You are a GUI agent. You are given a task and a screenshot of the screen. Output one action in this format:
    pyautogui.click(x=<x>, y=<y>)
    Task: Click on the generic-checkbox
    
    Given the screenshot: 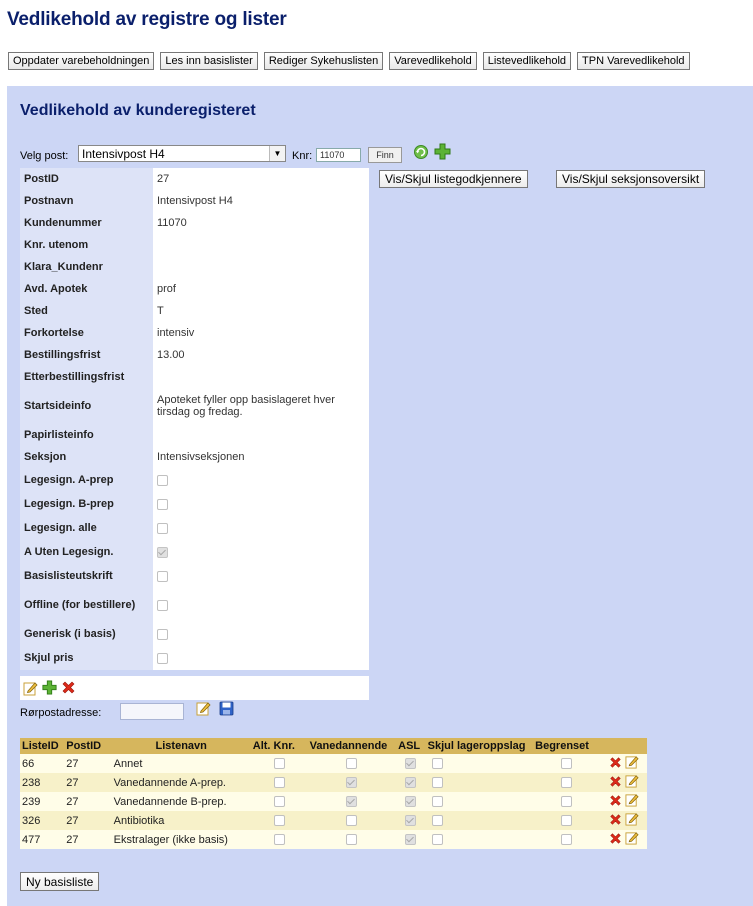 What is the action you would take?
    pyautogui.click(x=162, y=634)
    